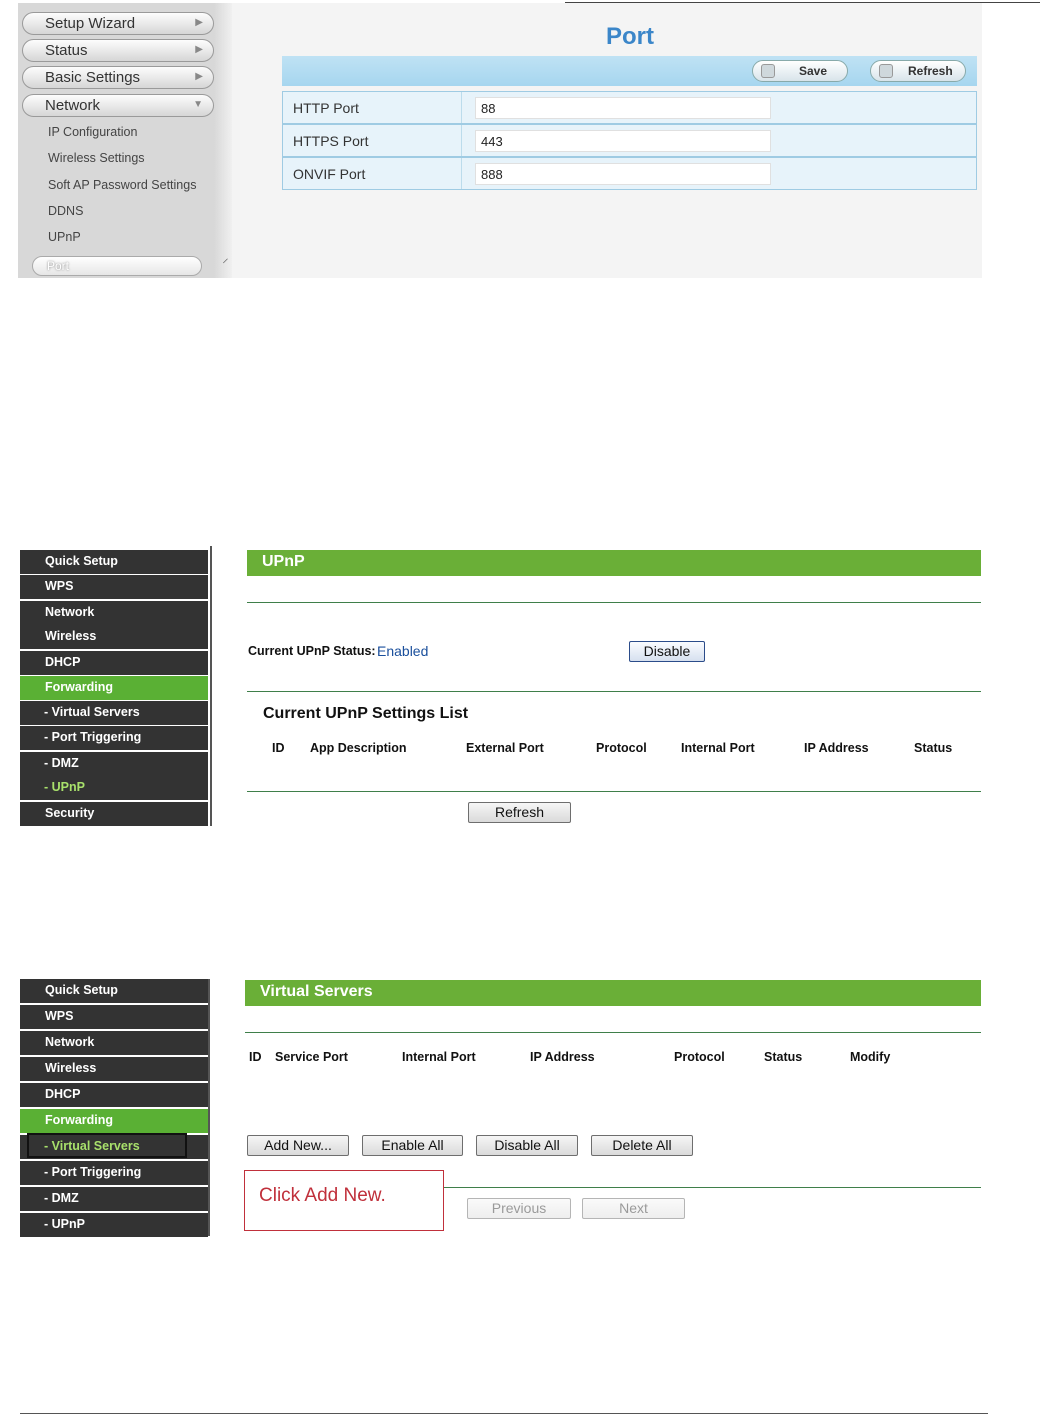  I want to click on column-header-modify: Modify, so click(870, 1057).